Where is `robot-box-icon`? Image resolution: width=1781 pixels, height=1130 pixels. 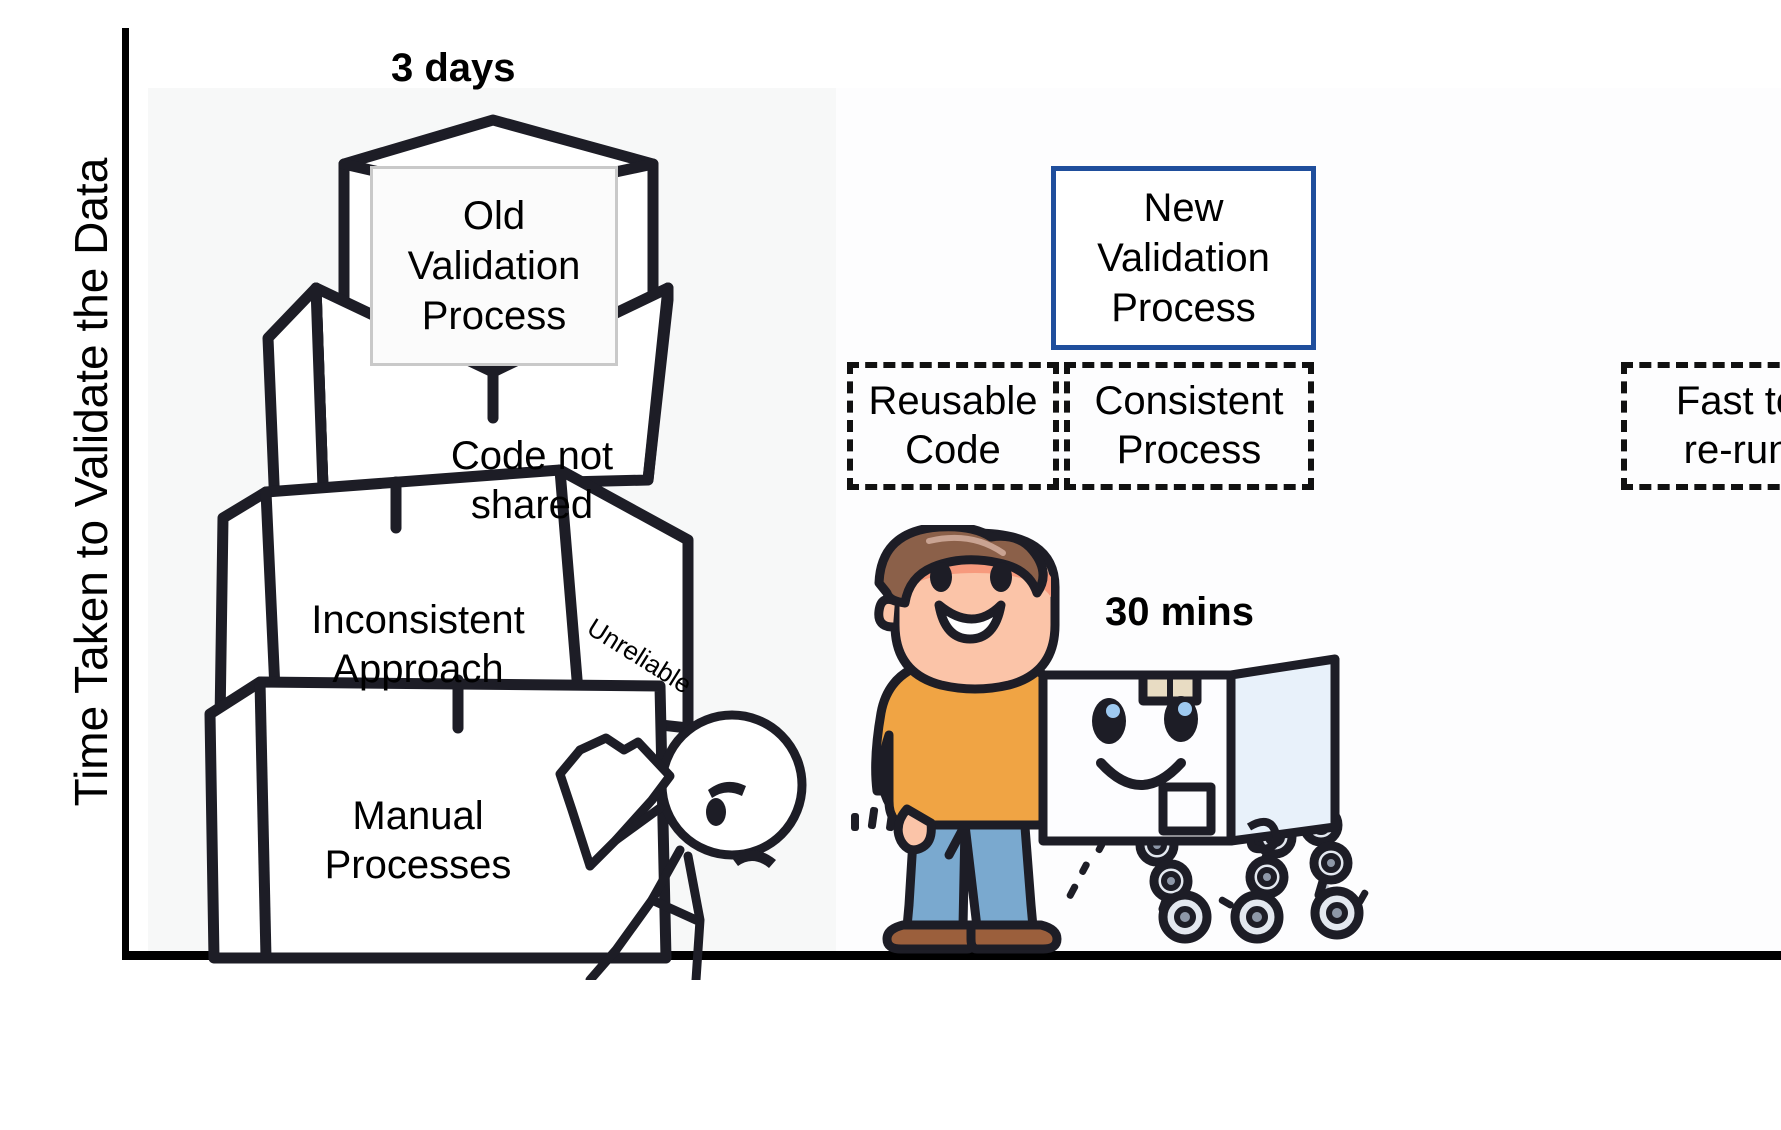 robot-box-icon is located at coordinates (1210, 800).